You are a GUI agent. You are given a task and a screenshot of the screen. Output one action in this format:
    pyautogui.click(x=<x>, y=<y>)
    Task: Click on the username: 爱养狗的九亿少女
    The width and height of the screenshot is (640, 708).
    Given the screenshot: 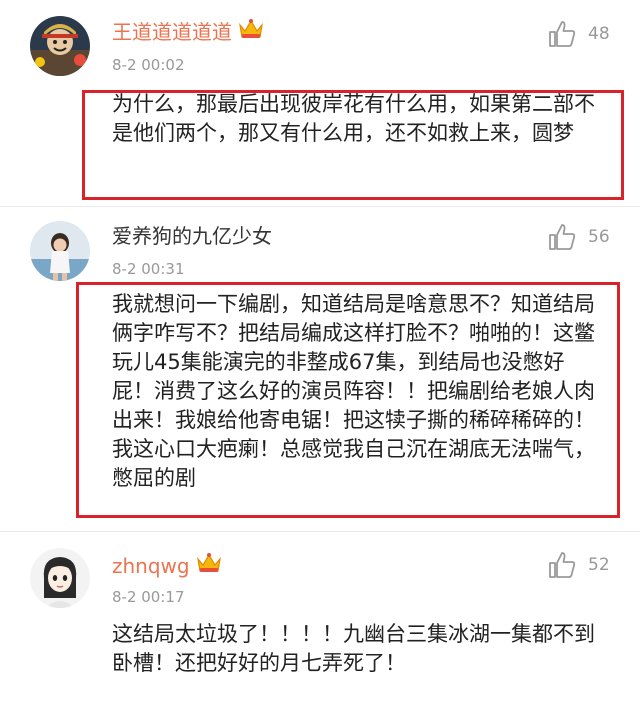 What is the action you would take?
    pyautogui.click(x=192, y=236)
    